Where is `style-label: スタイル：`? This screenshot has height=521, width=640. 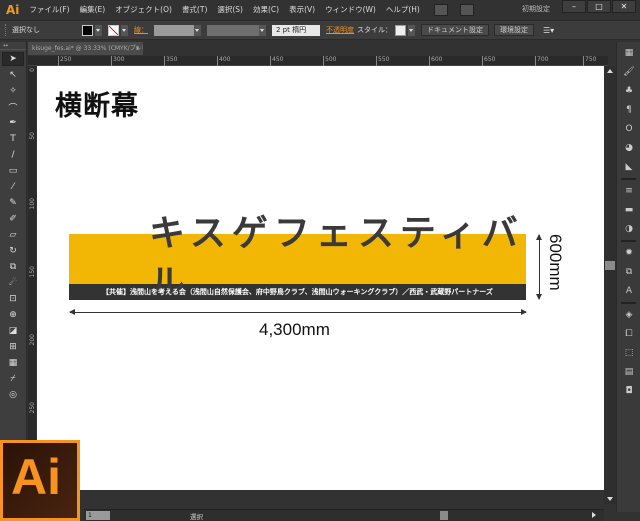
style-label: スタイル： is located at coordinates (374, 30).